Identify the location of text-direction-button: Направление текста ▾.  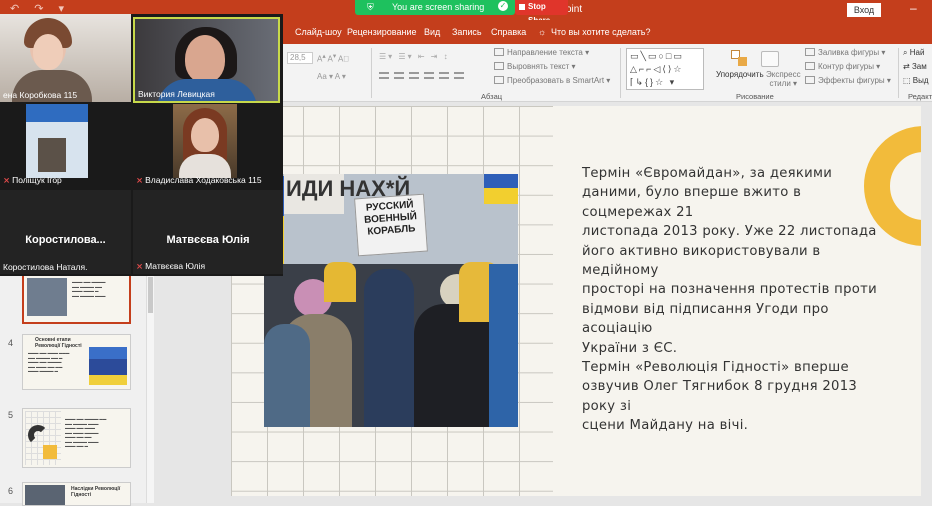
(541, 52).